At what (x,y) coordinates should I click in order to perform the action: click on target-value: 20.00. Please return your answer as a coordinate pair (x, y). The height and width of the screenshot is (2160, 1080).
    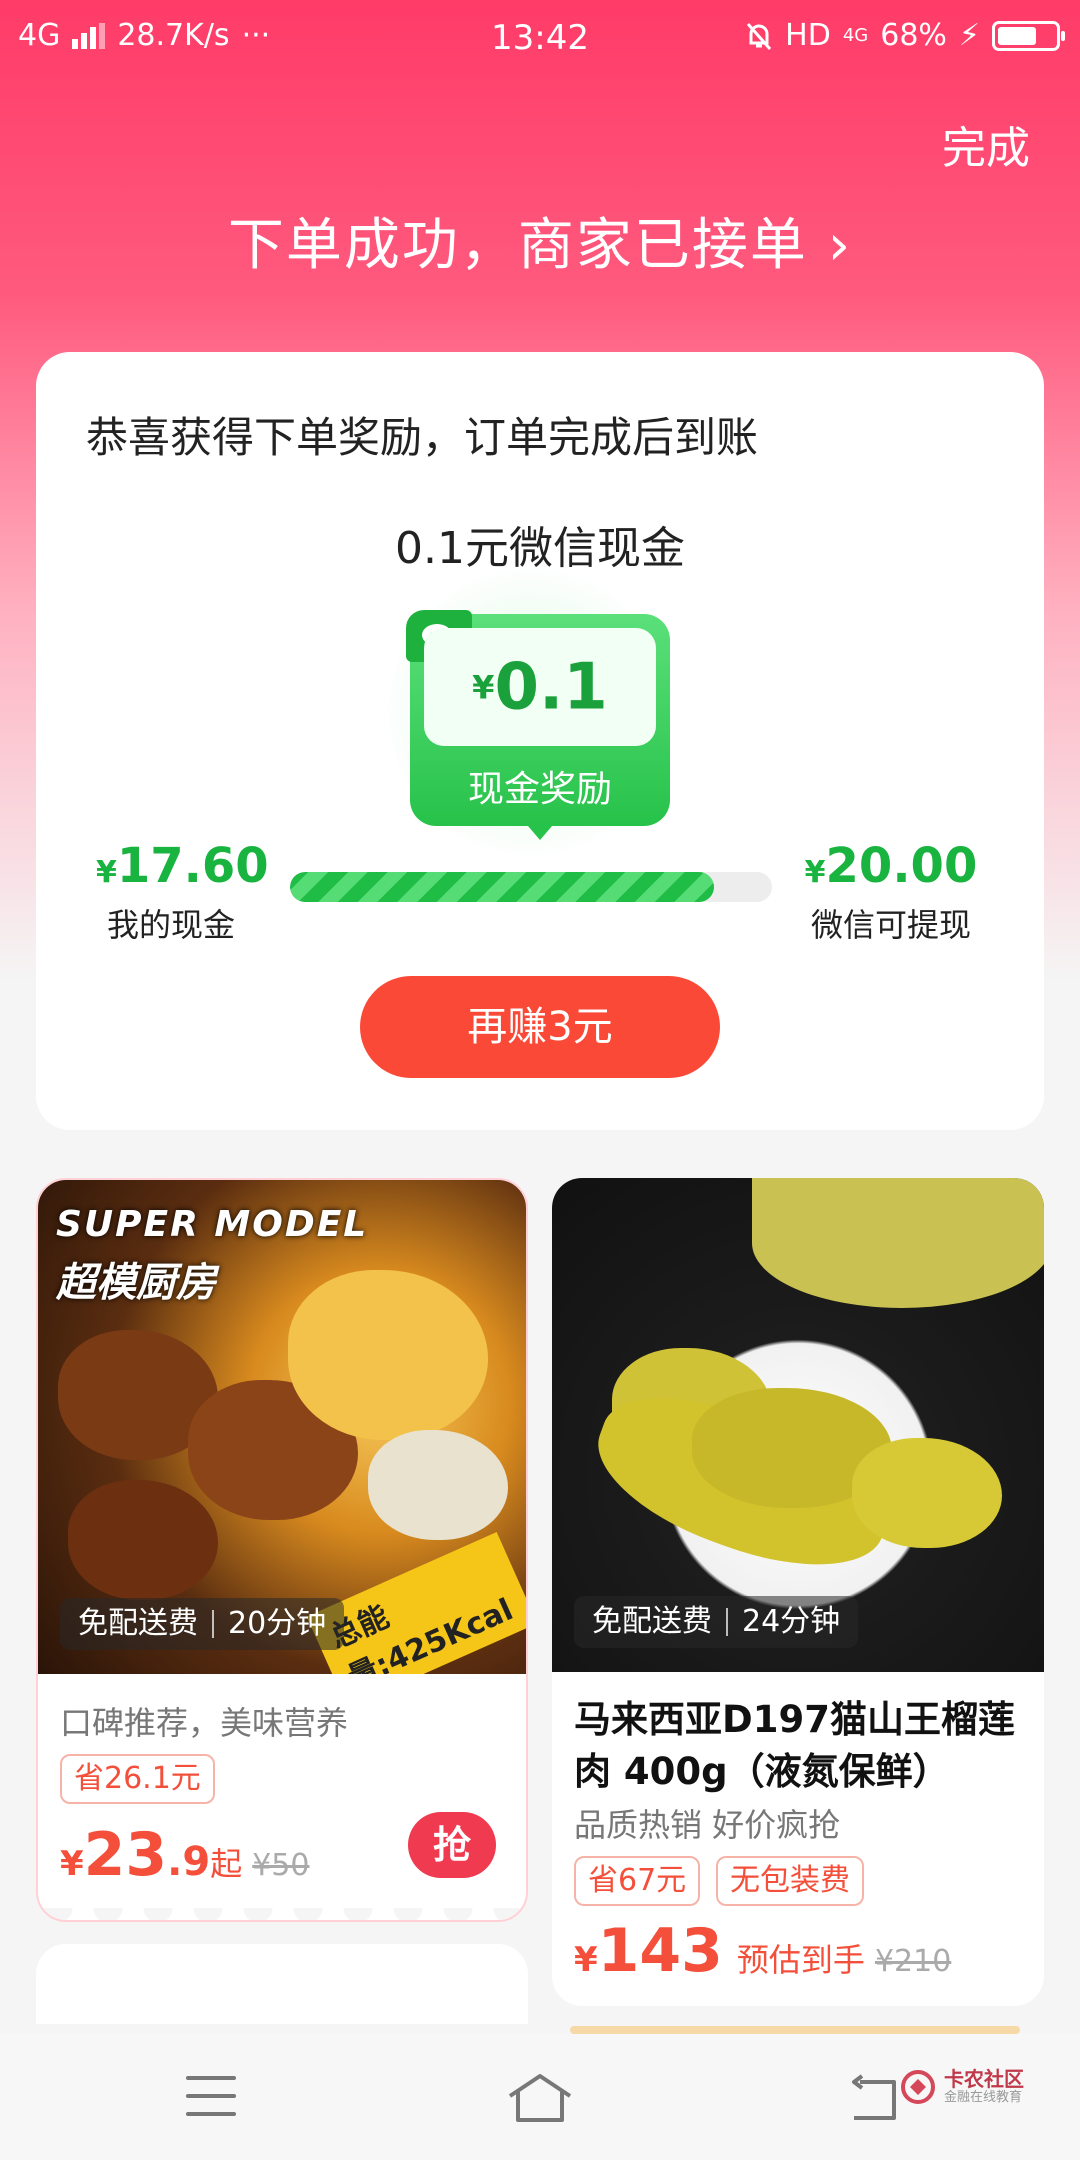
    Looking at the image, I should click on (901, 866).